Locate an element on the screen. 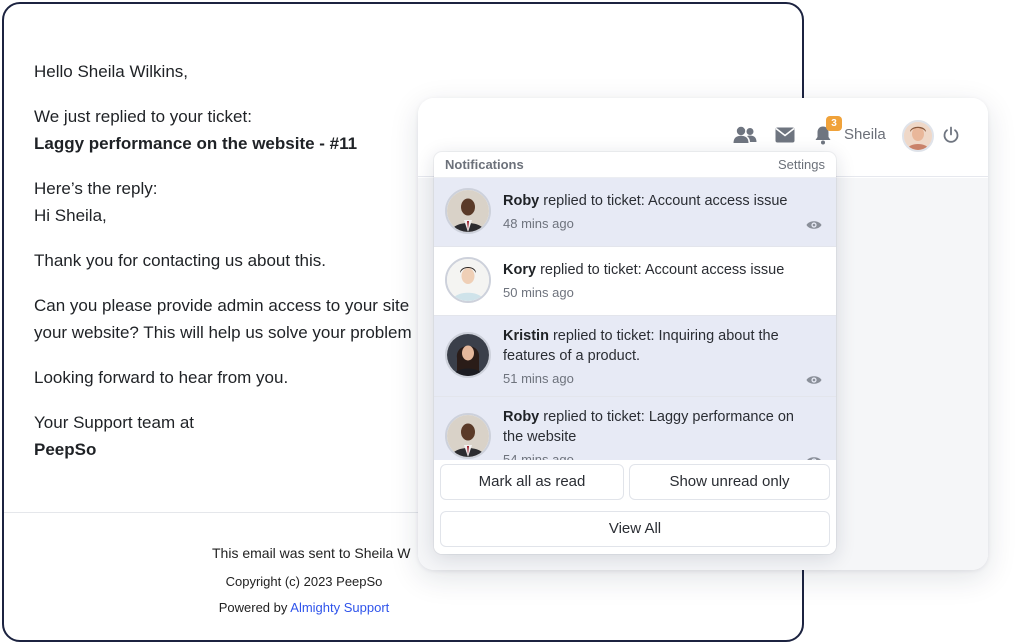 This screenshot has height=644, width=1024. power-icon is located at coordinates (951, 135).